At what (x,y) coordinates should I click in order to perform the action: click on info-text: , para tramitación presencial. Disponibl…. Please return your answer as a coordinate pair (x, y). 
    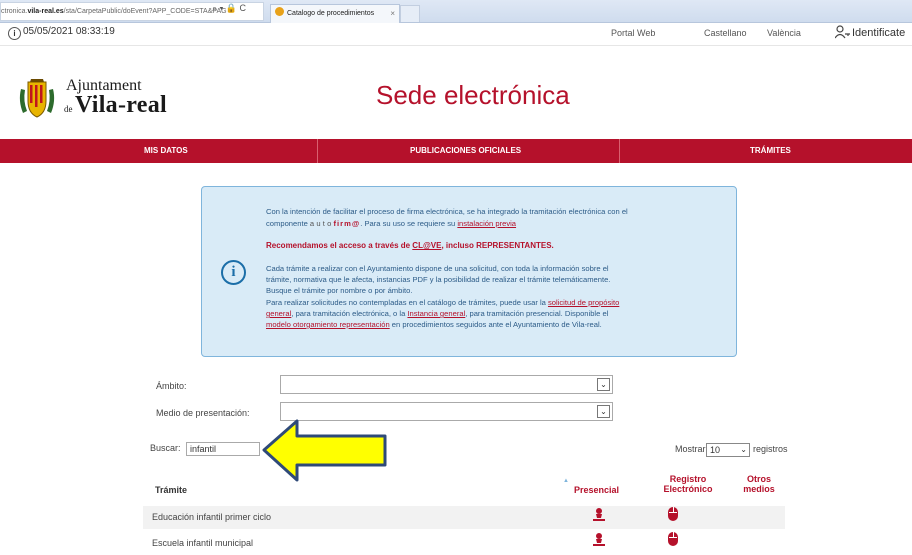
    Looking at the image, I should click on (537, 313).